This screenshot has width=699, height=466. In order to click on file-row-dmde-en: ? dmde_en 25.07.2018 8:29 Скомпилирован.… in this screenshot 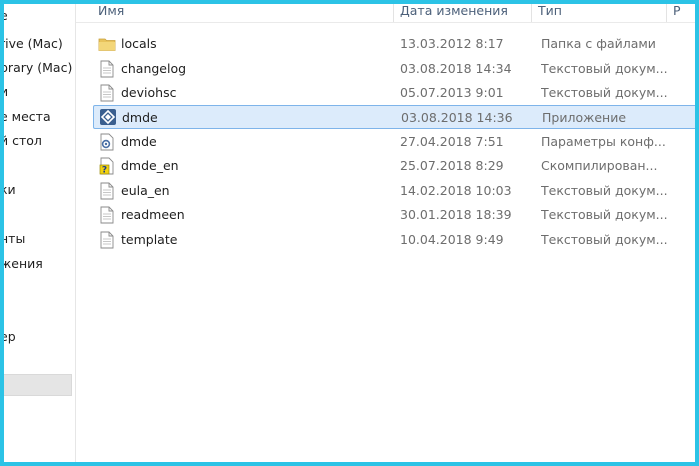, I will do `click(386, 166)`.